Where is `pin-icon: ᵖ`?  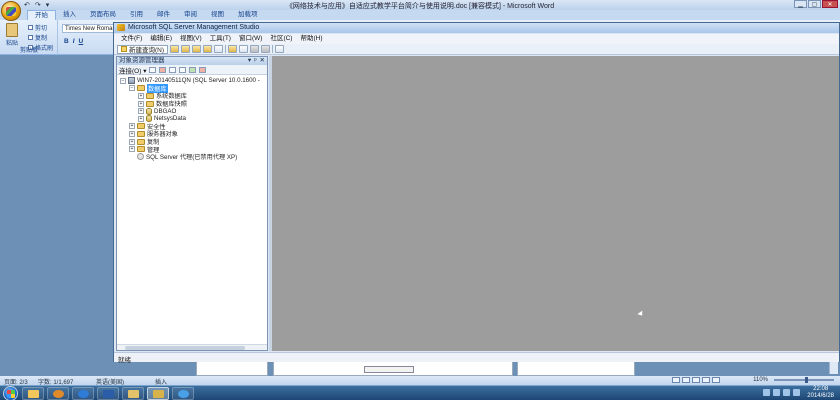
pin-icon: ᵖ is located at coordinates (255, 61).